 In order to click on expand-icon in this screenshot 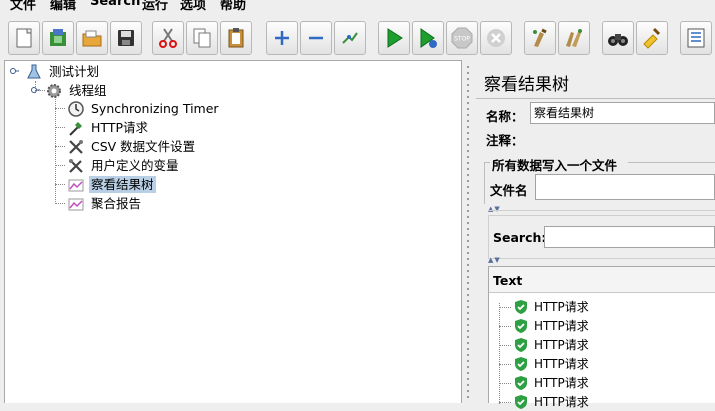, I will do `click(282, 38)`.